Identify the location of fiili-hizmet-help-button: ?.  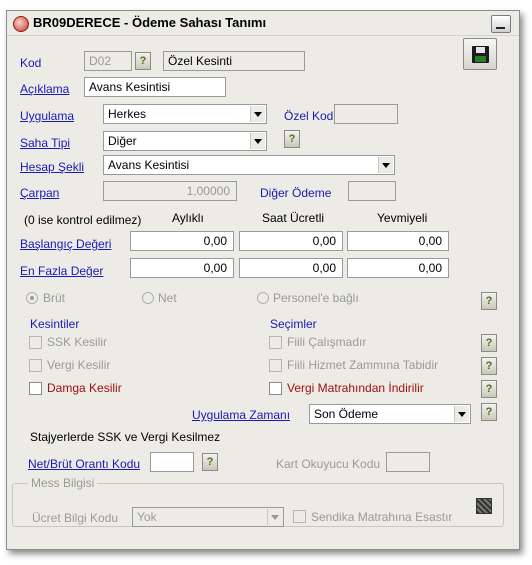
(489, 366).